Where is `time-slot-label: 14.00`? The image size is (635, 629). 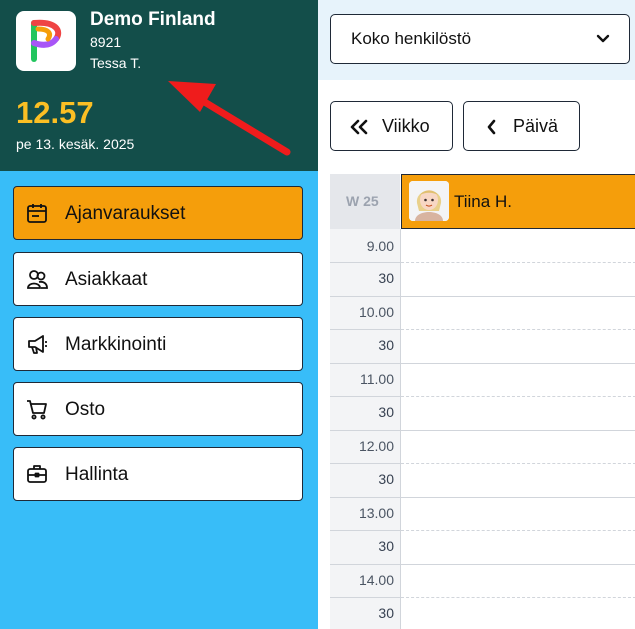 time-slot-label: 14.00 is located at coordinates (376, 580).